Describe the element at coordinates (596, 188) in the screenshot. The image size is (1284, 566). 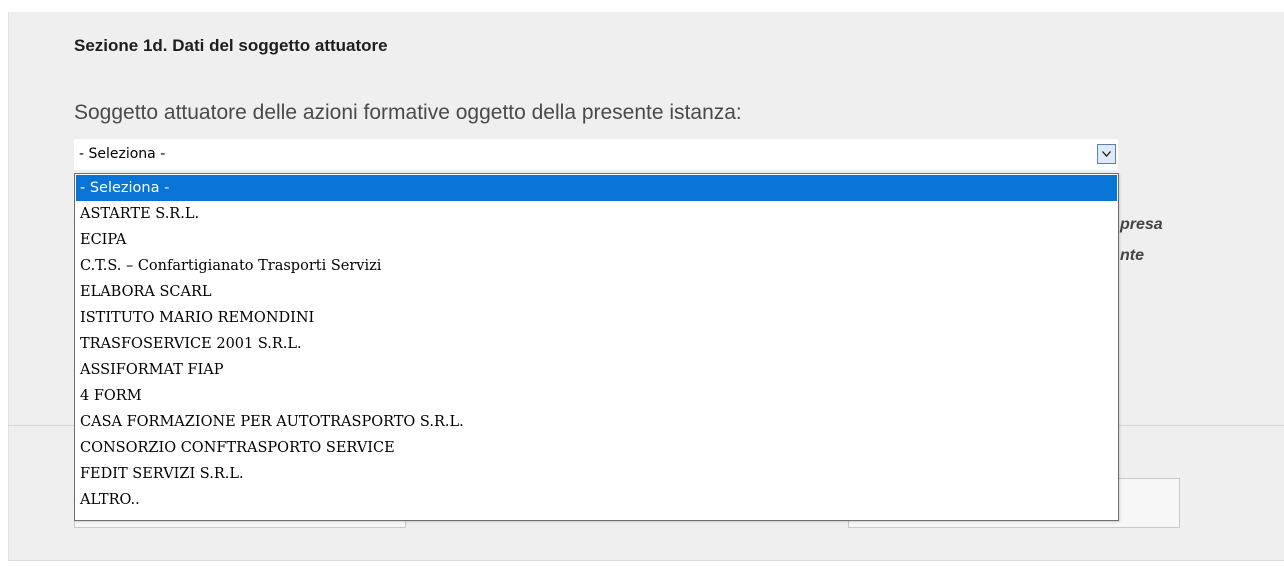
I see `dropdown-option: - Seleziona -` at that location.